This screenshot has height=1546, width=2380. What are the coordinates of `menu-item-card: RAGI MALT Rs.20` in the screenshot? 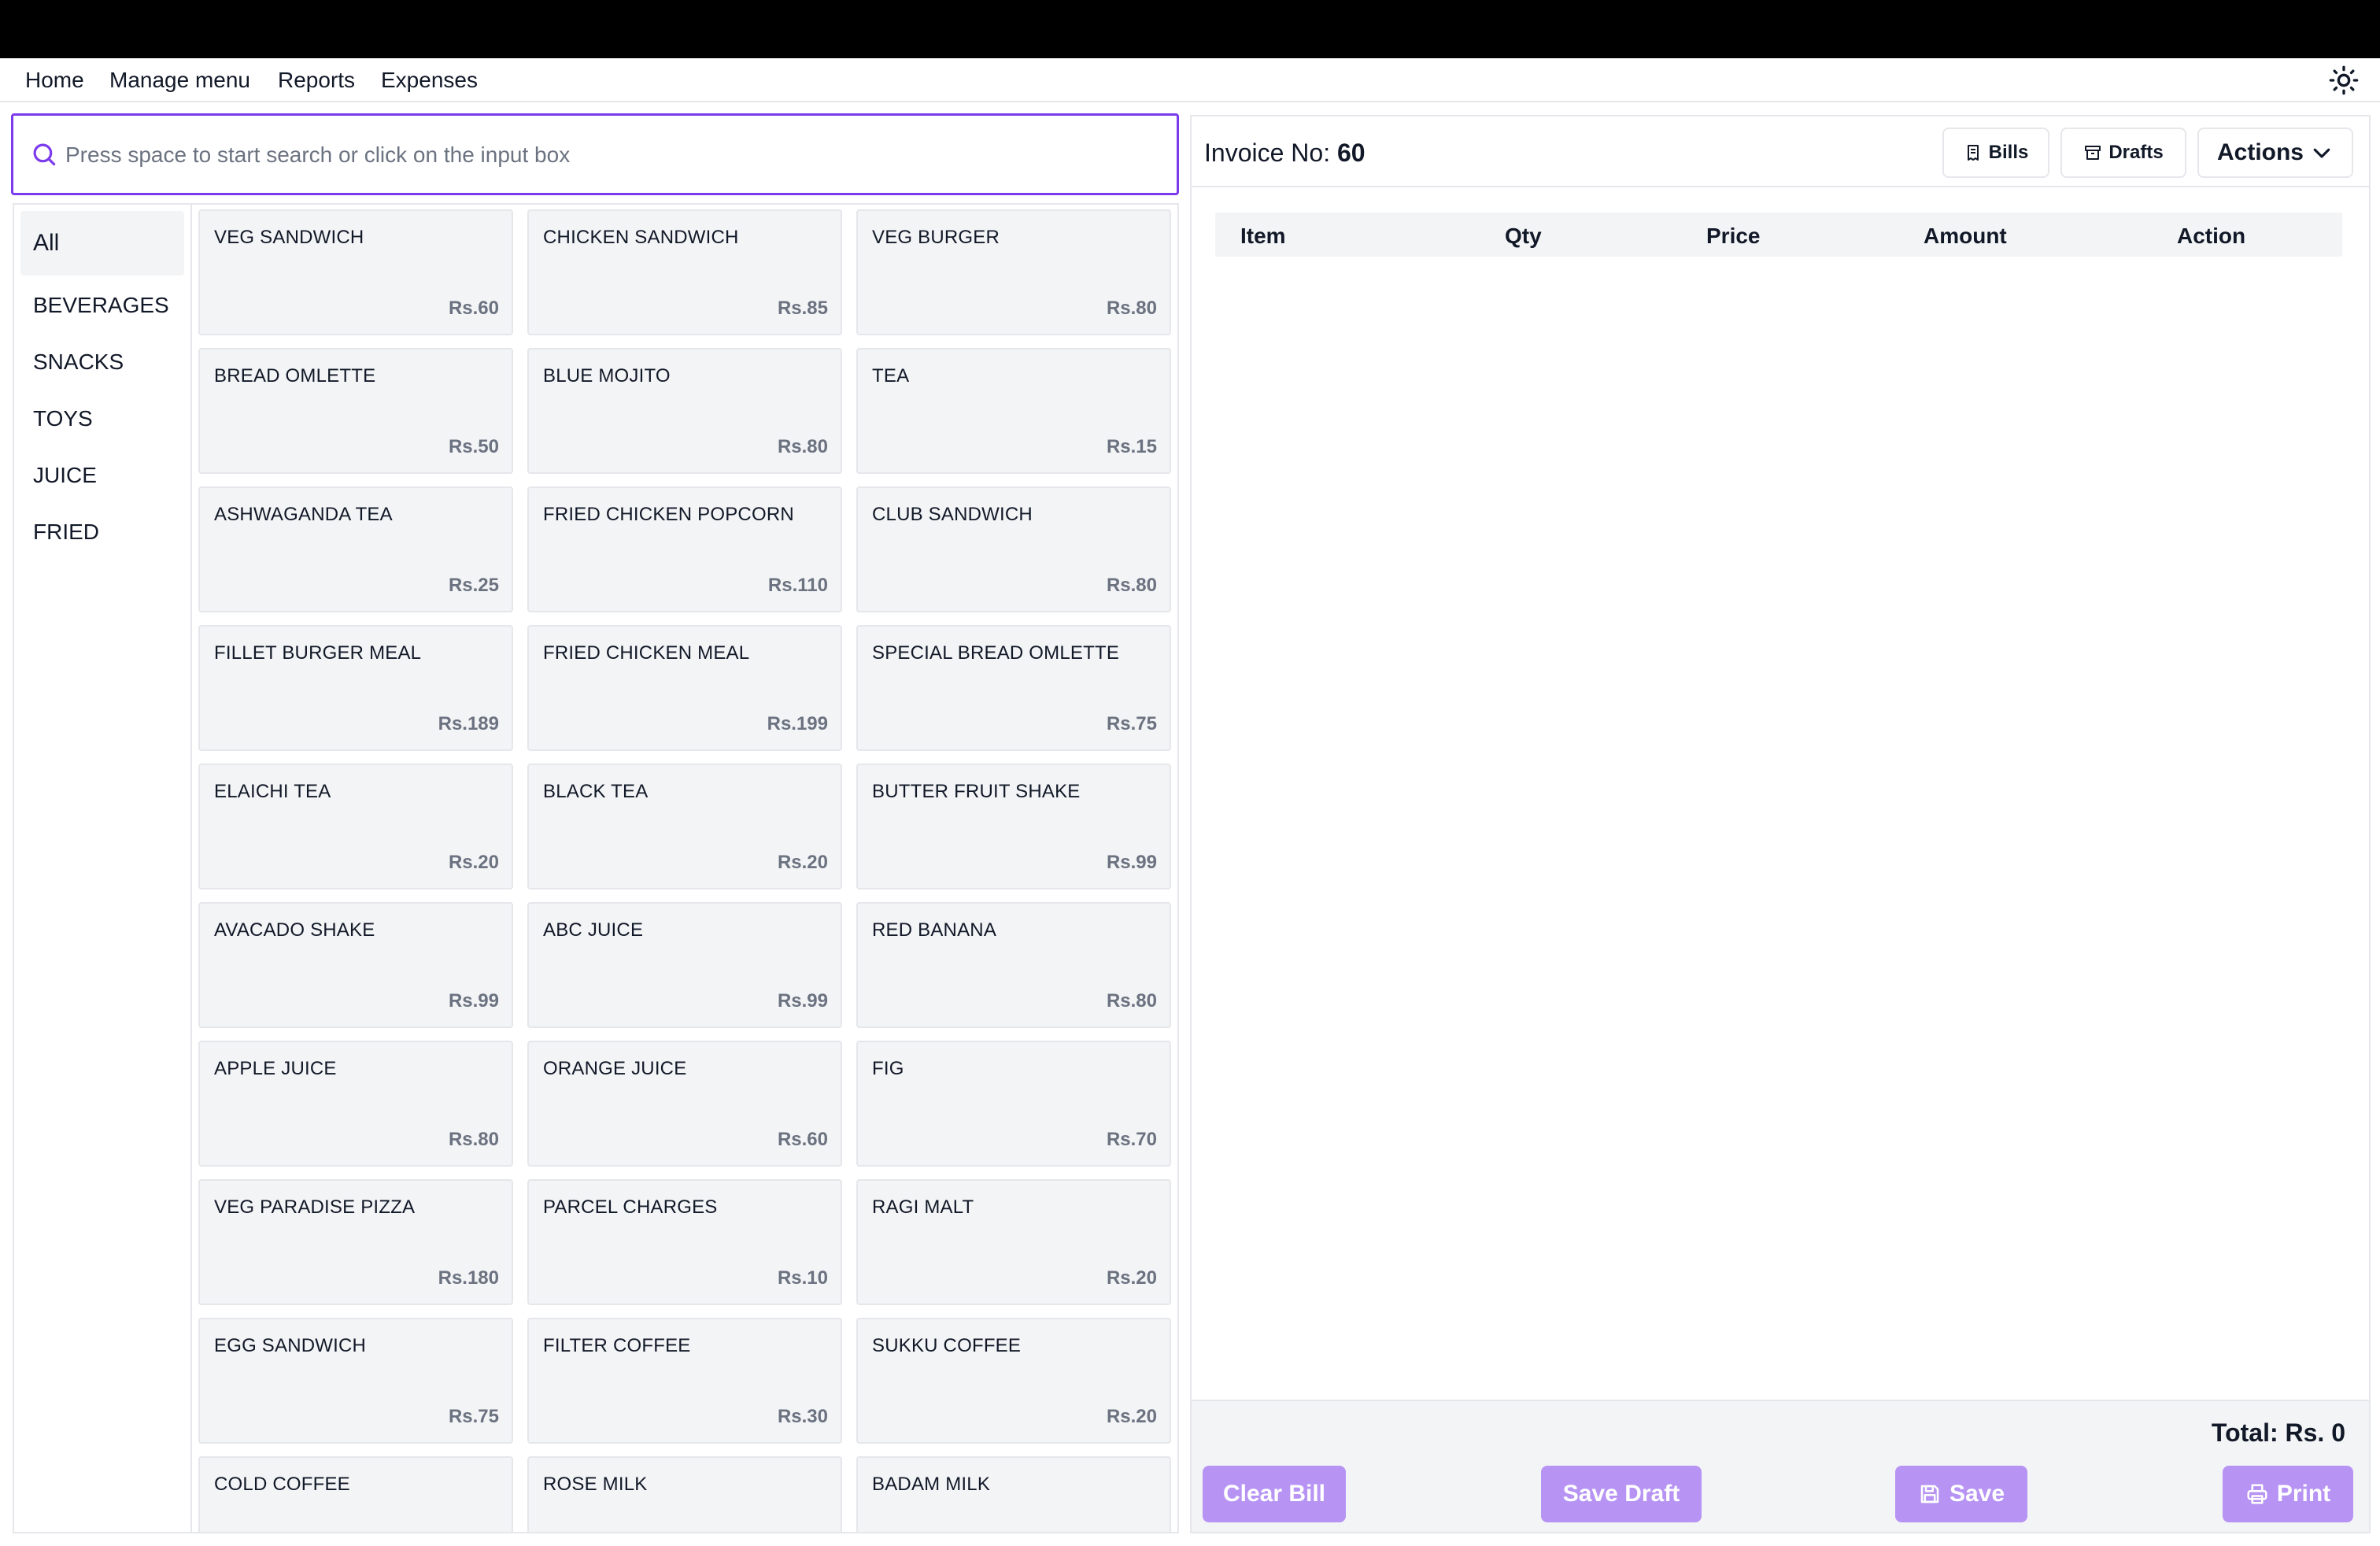 It's located at (1014, 1242).